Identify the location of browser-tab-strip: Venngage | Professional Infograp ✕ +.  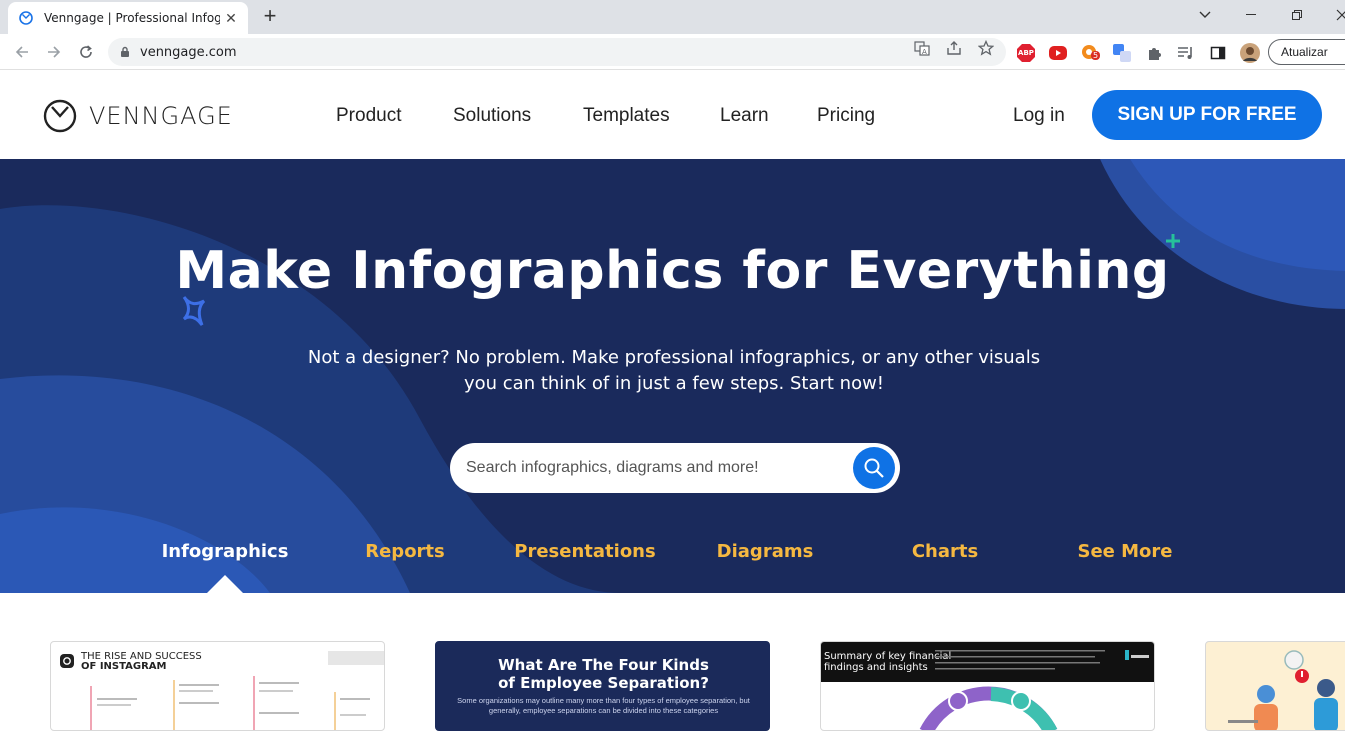
(672, 17).